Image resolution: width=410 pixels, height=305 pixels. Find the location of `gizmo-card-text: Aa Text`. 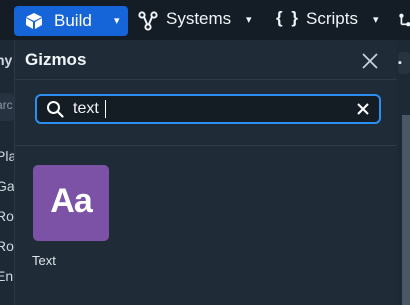

gizmo-card-text: Aa Text is located at coordinates (70, 216).